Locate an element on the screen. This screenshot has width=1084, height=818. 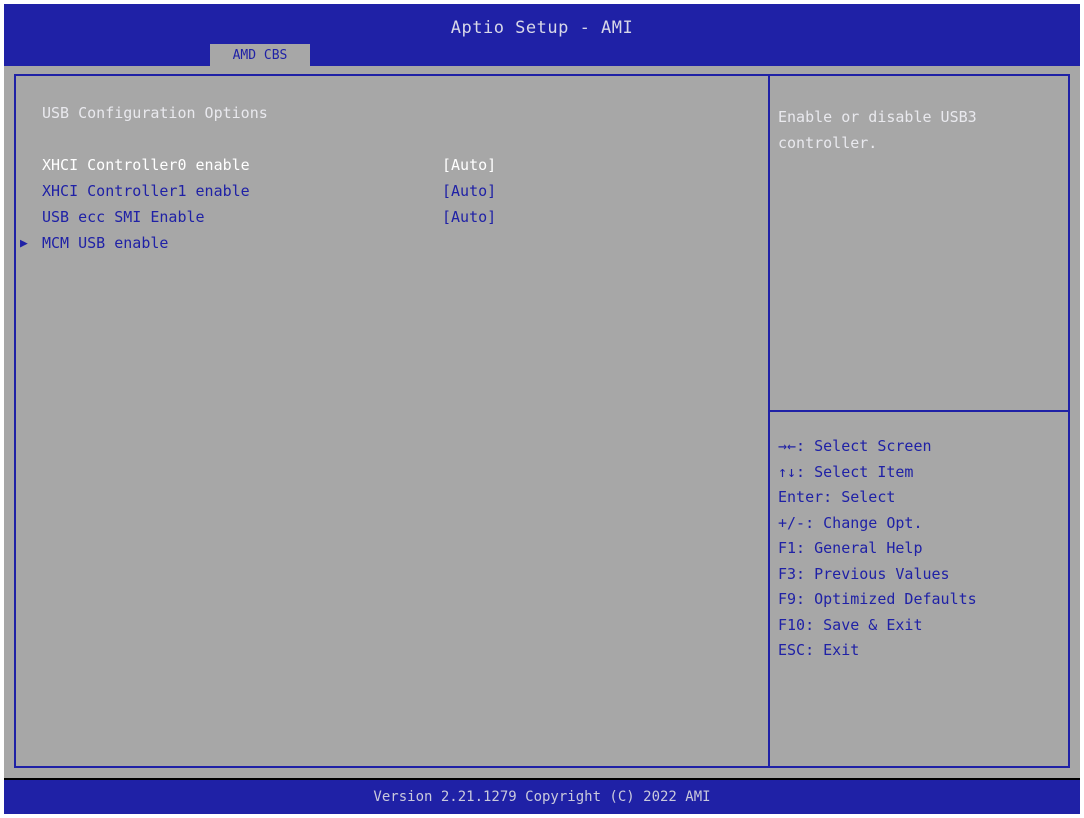
header-bar: Aptio Setup - AMI AMD CBS is located at coordinates (542, 35).